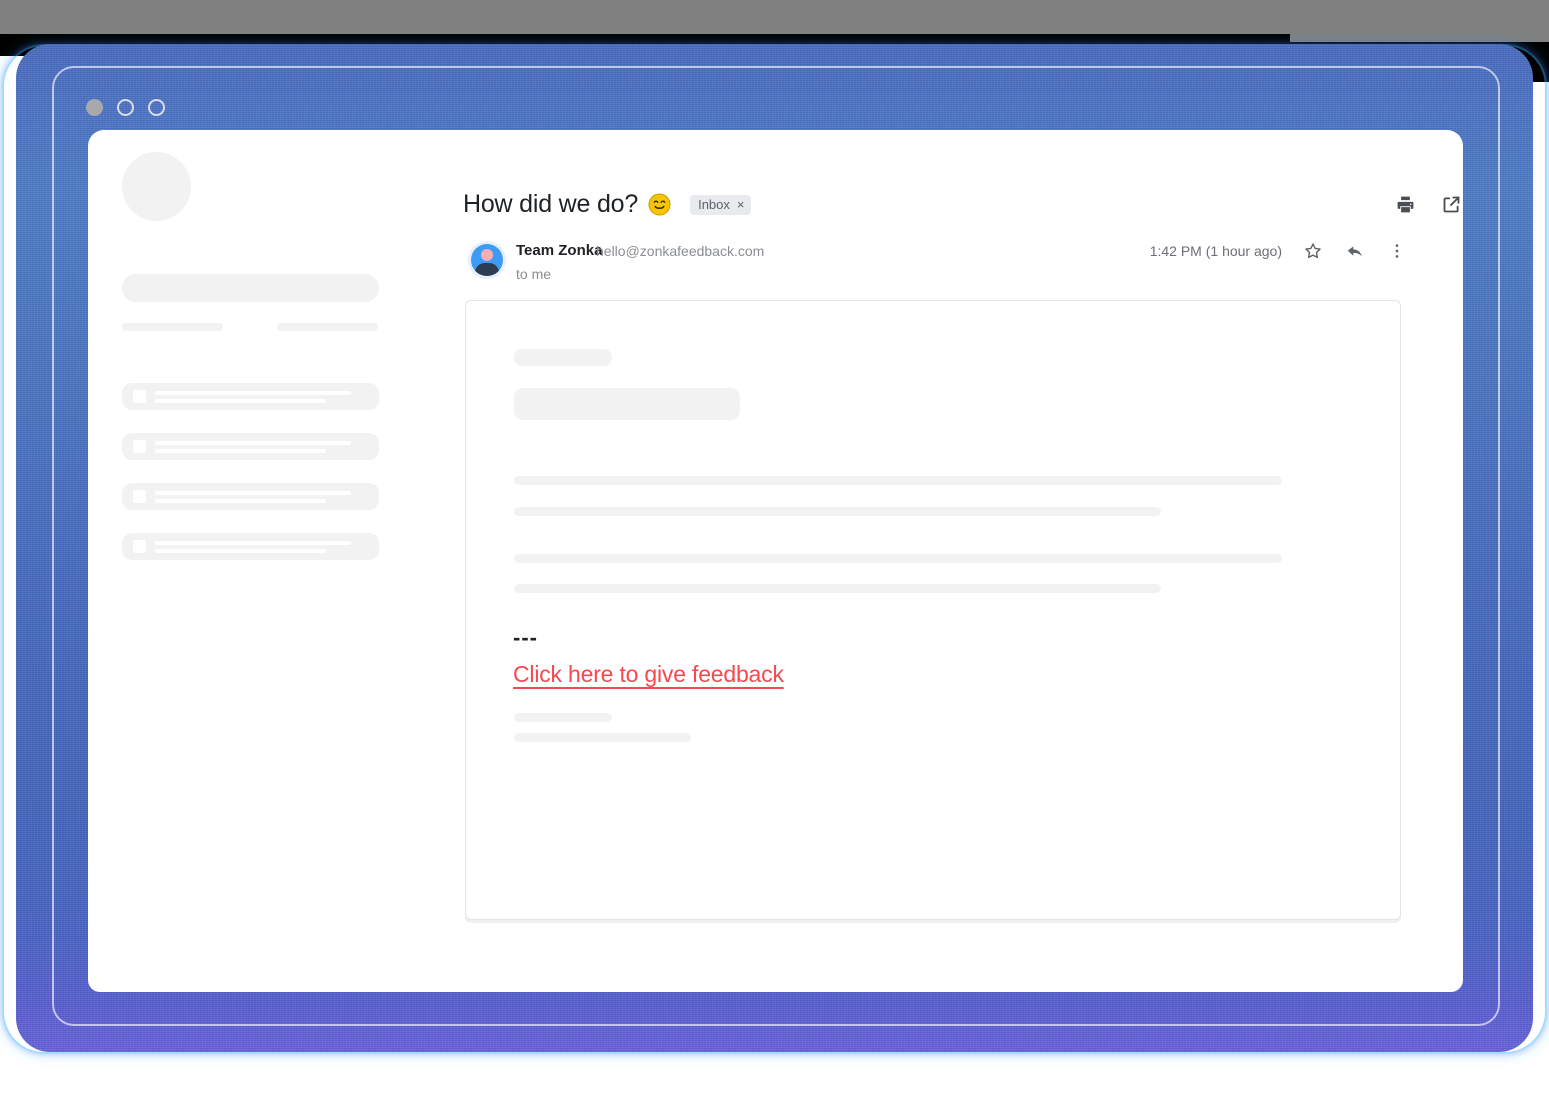  What do you see at coordinates (659, 204) in the screenshot?
I see `smiling-face-with-smiling-eyes-icon` at bounding box center [659, 204].